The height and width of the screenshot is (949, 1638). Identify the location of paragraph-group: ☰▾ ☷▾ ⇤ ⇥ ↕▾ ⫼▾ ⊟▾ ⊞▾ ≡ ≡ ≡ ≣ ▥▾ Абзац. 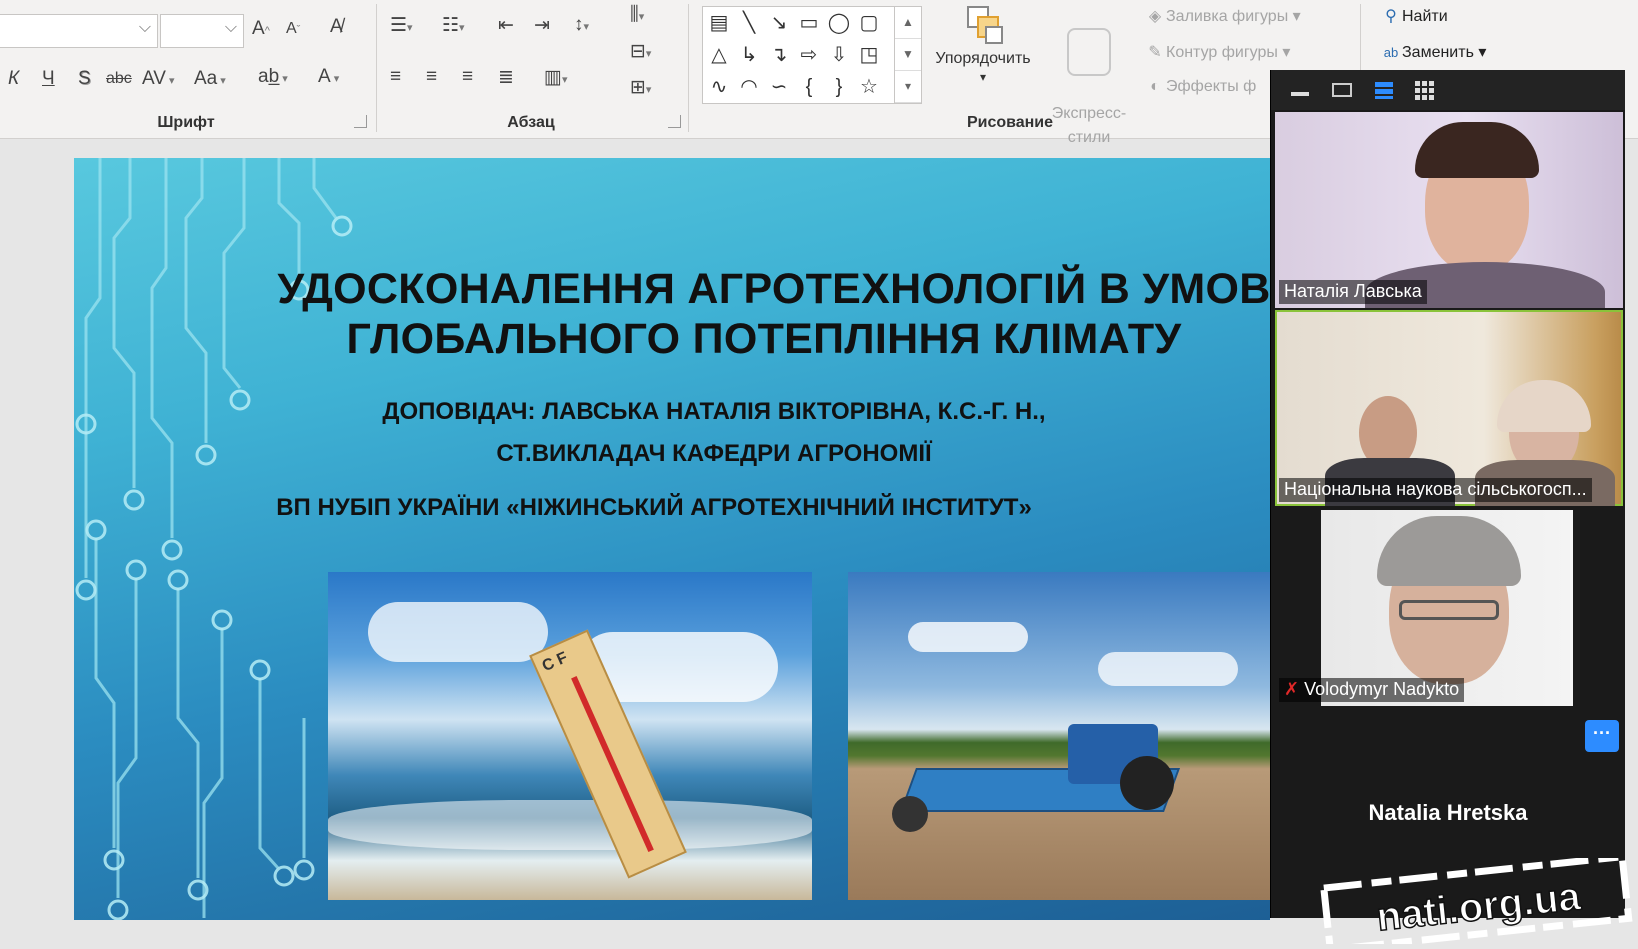
(531, 69).